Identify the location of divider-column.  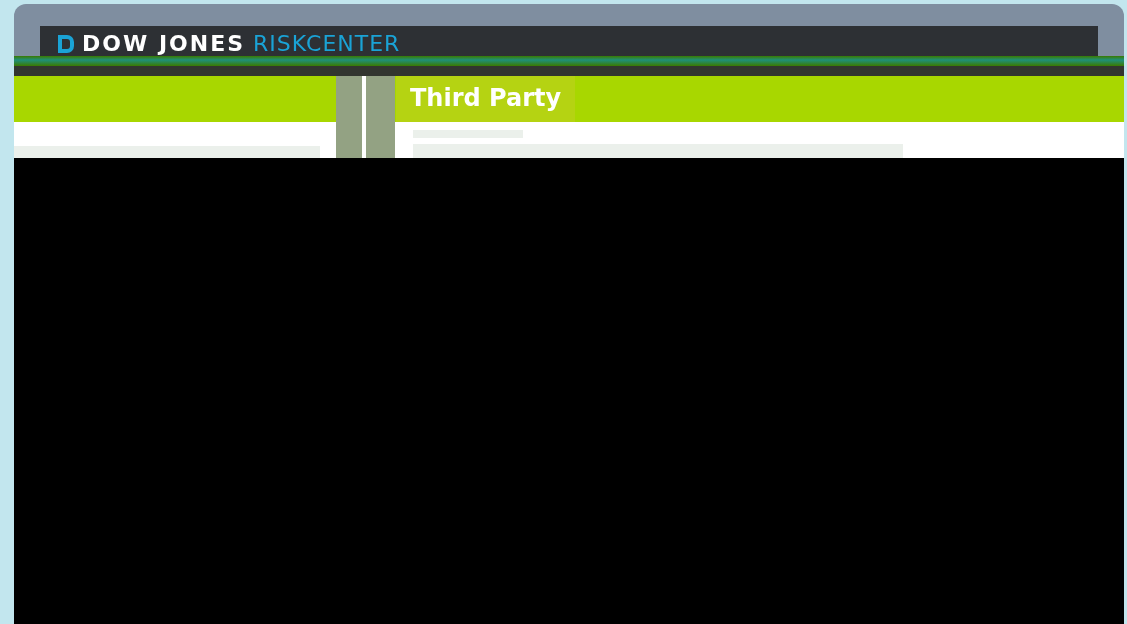
(365, 99).